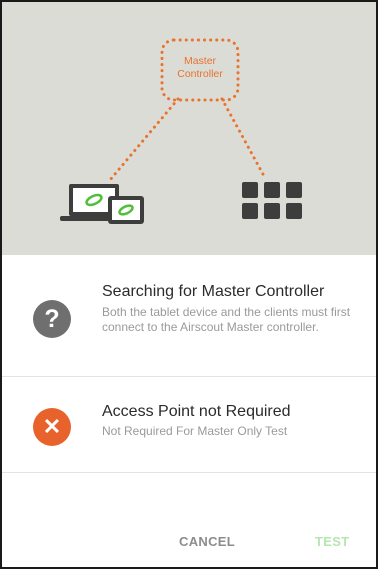 The image size is (378, 569). I want to click on link-line-left, so click(144, 139).